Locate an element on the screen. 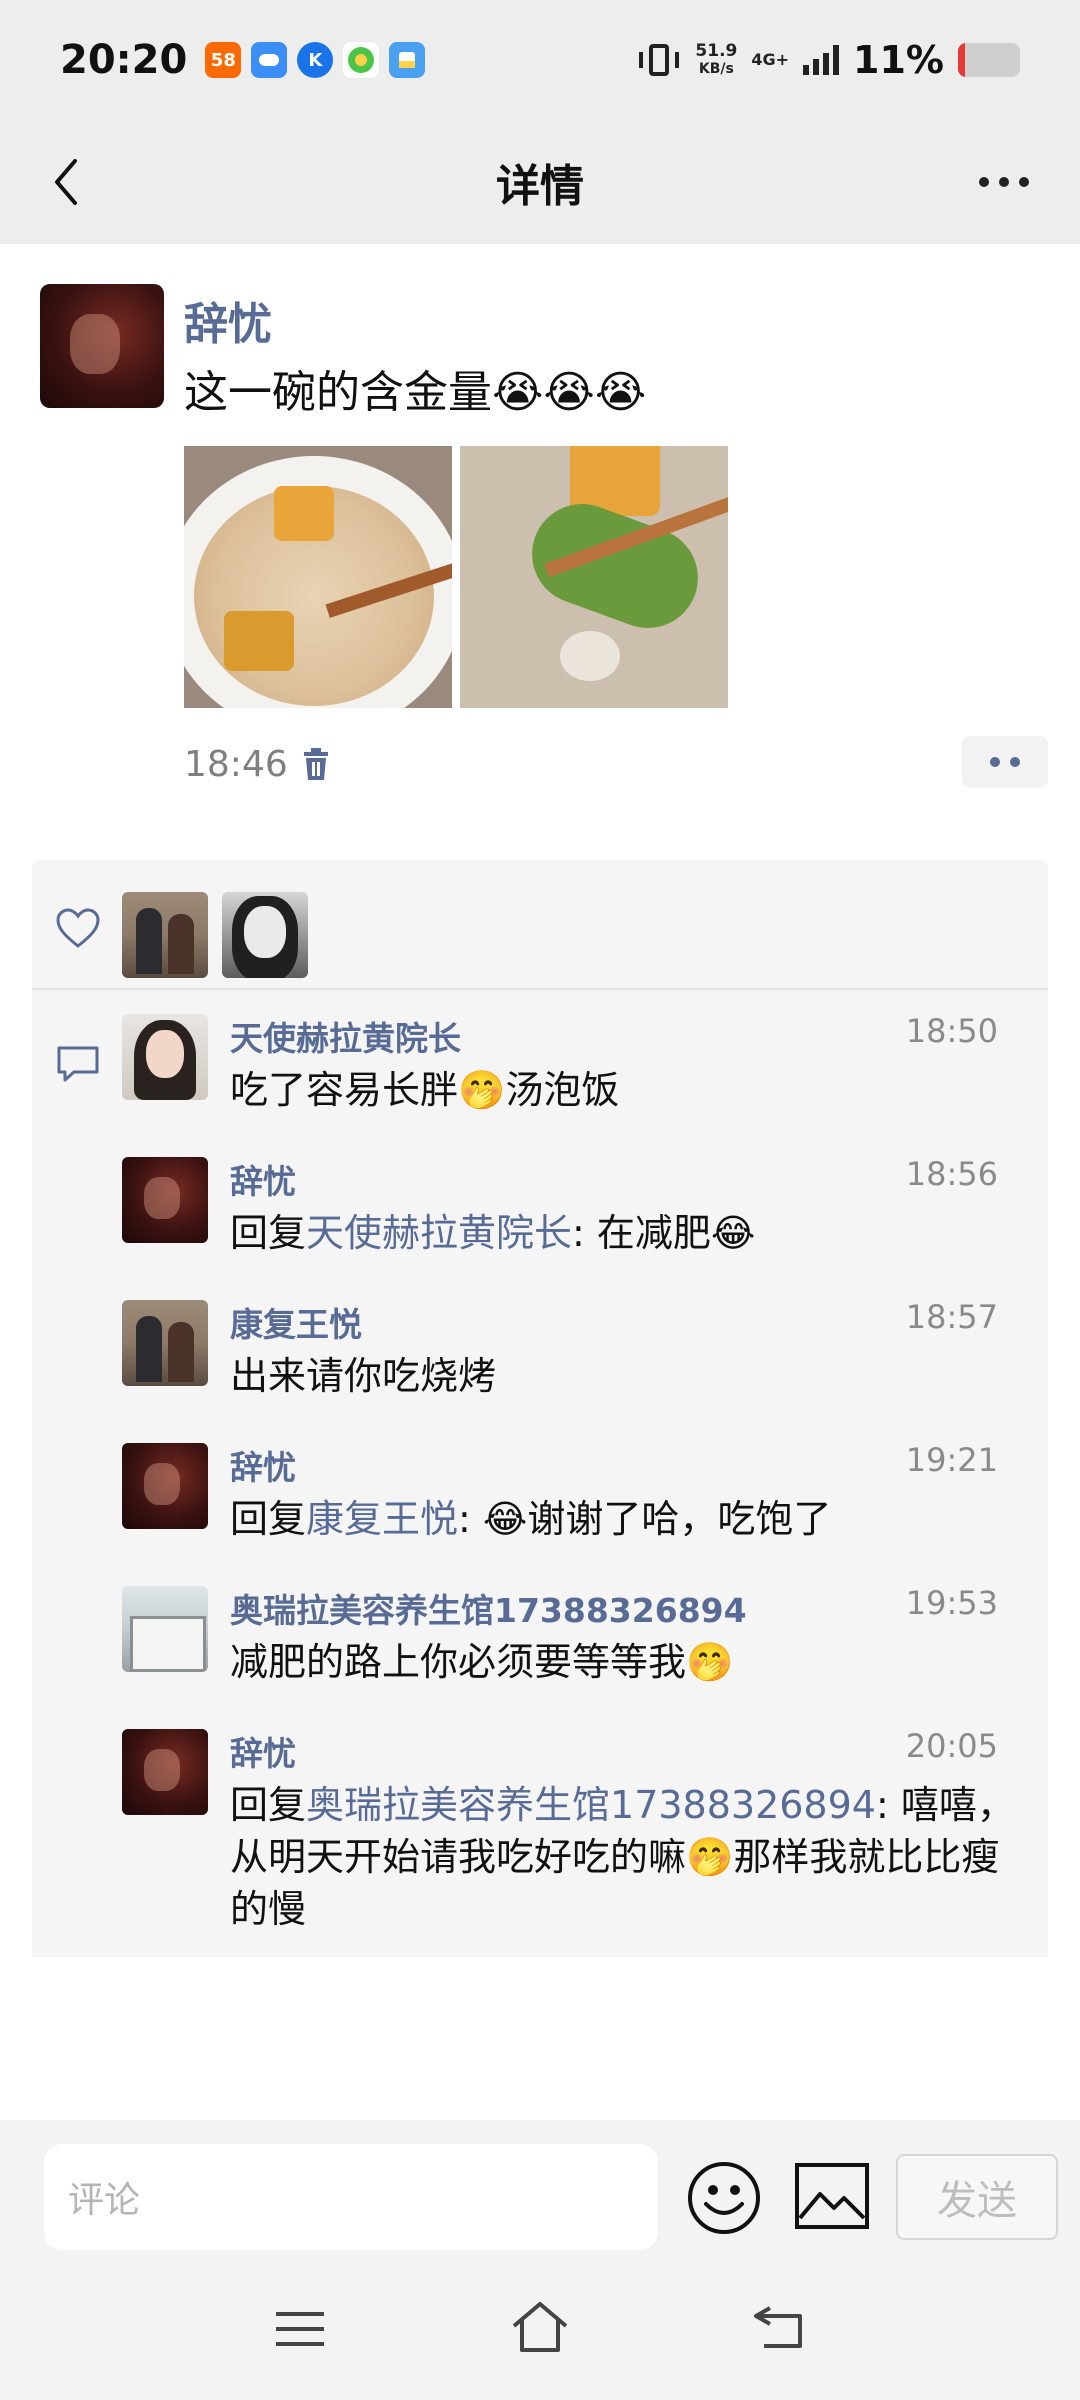 The image size is (1080, 2400). comment-item: 康复王悦 18:57 出来请你吃烧烤 is located at coordinates (585, 1347).